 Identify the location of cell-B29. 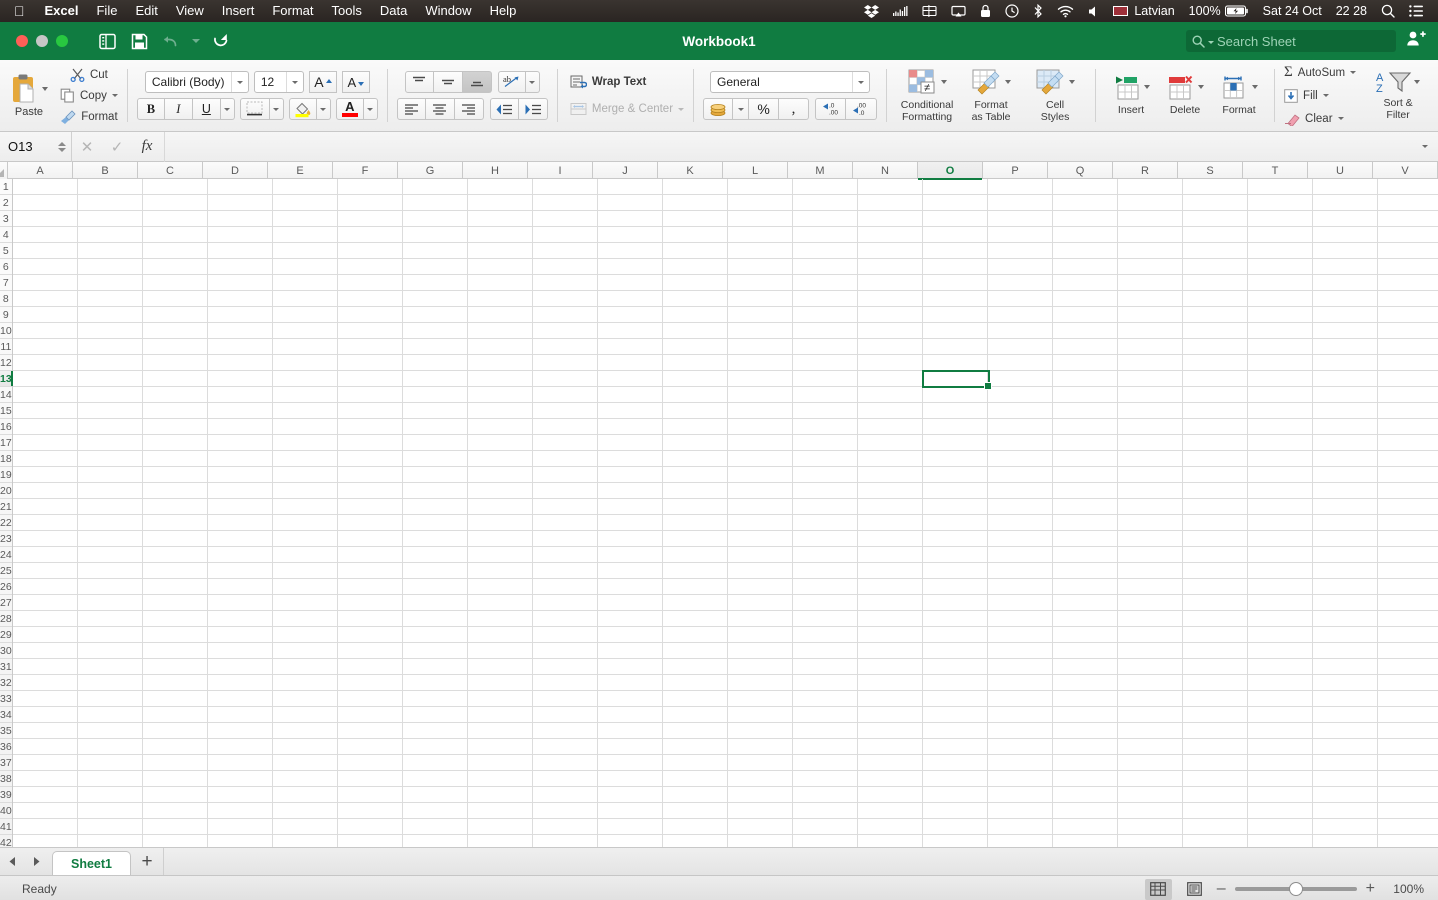
(110, 635).